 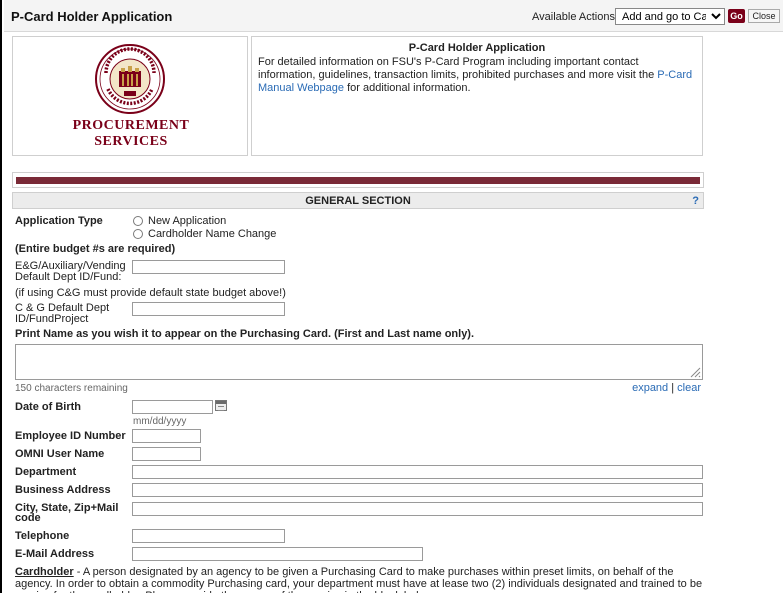 What do you see at coordinates (138, 221) in the screenshot?
I see `new-application-radio` at bounding box center [138, 221].